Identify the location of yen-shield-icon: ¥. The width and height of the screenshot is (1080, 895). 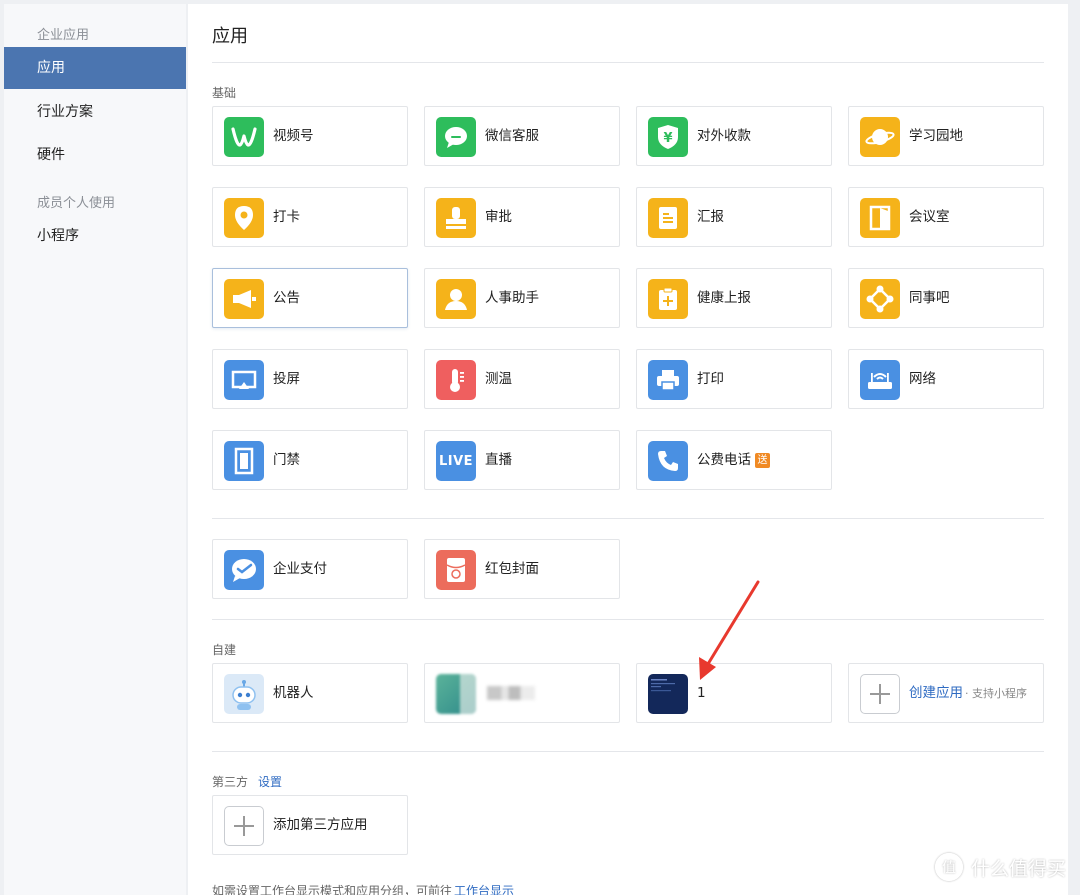
(668, 137).